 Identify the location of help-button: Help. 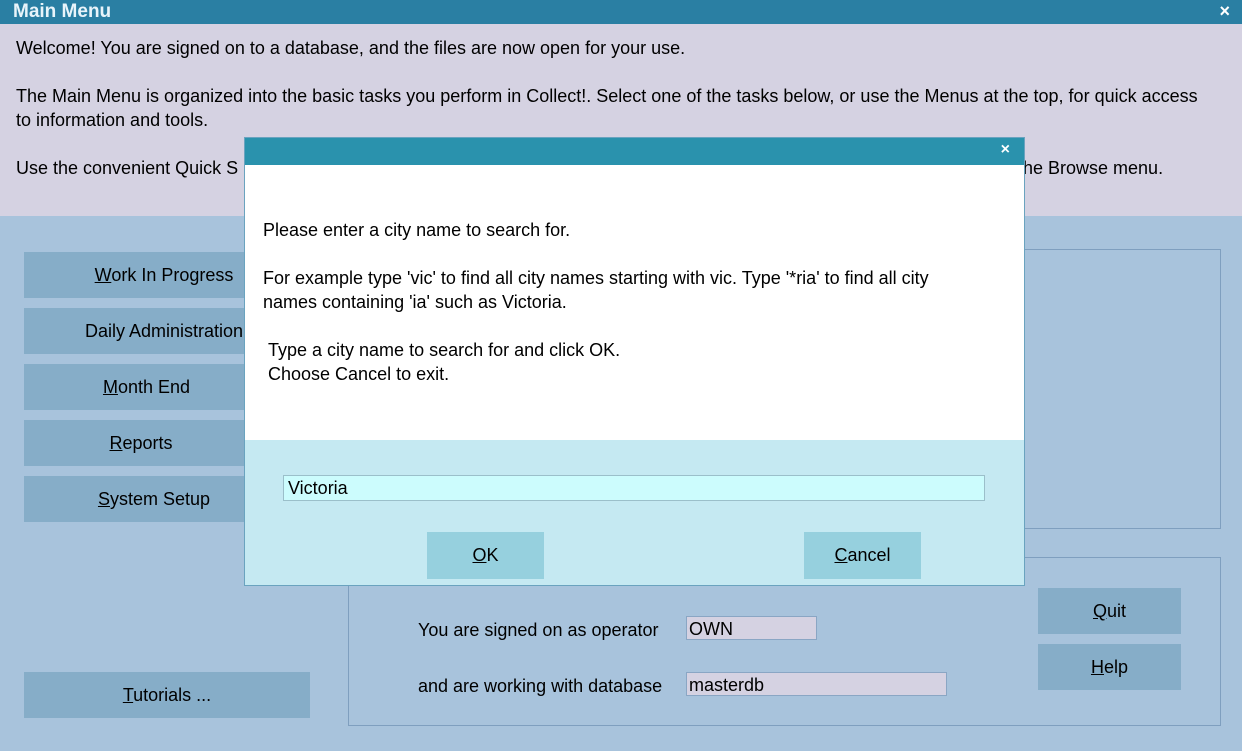
(1109, 667).